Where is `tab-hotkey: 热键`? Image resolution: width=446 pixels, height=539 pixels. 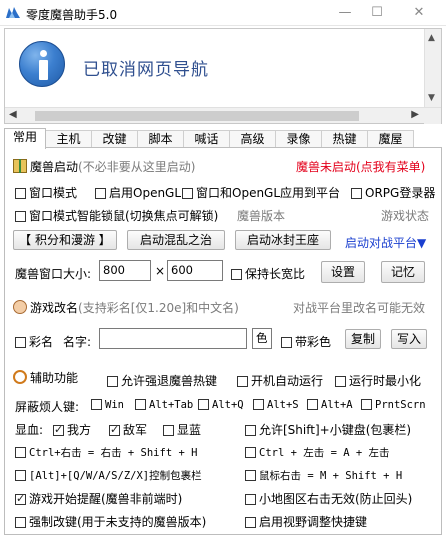
tab-hotkey: 热键 is located at coordinates (344, 139).